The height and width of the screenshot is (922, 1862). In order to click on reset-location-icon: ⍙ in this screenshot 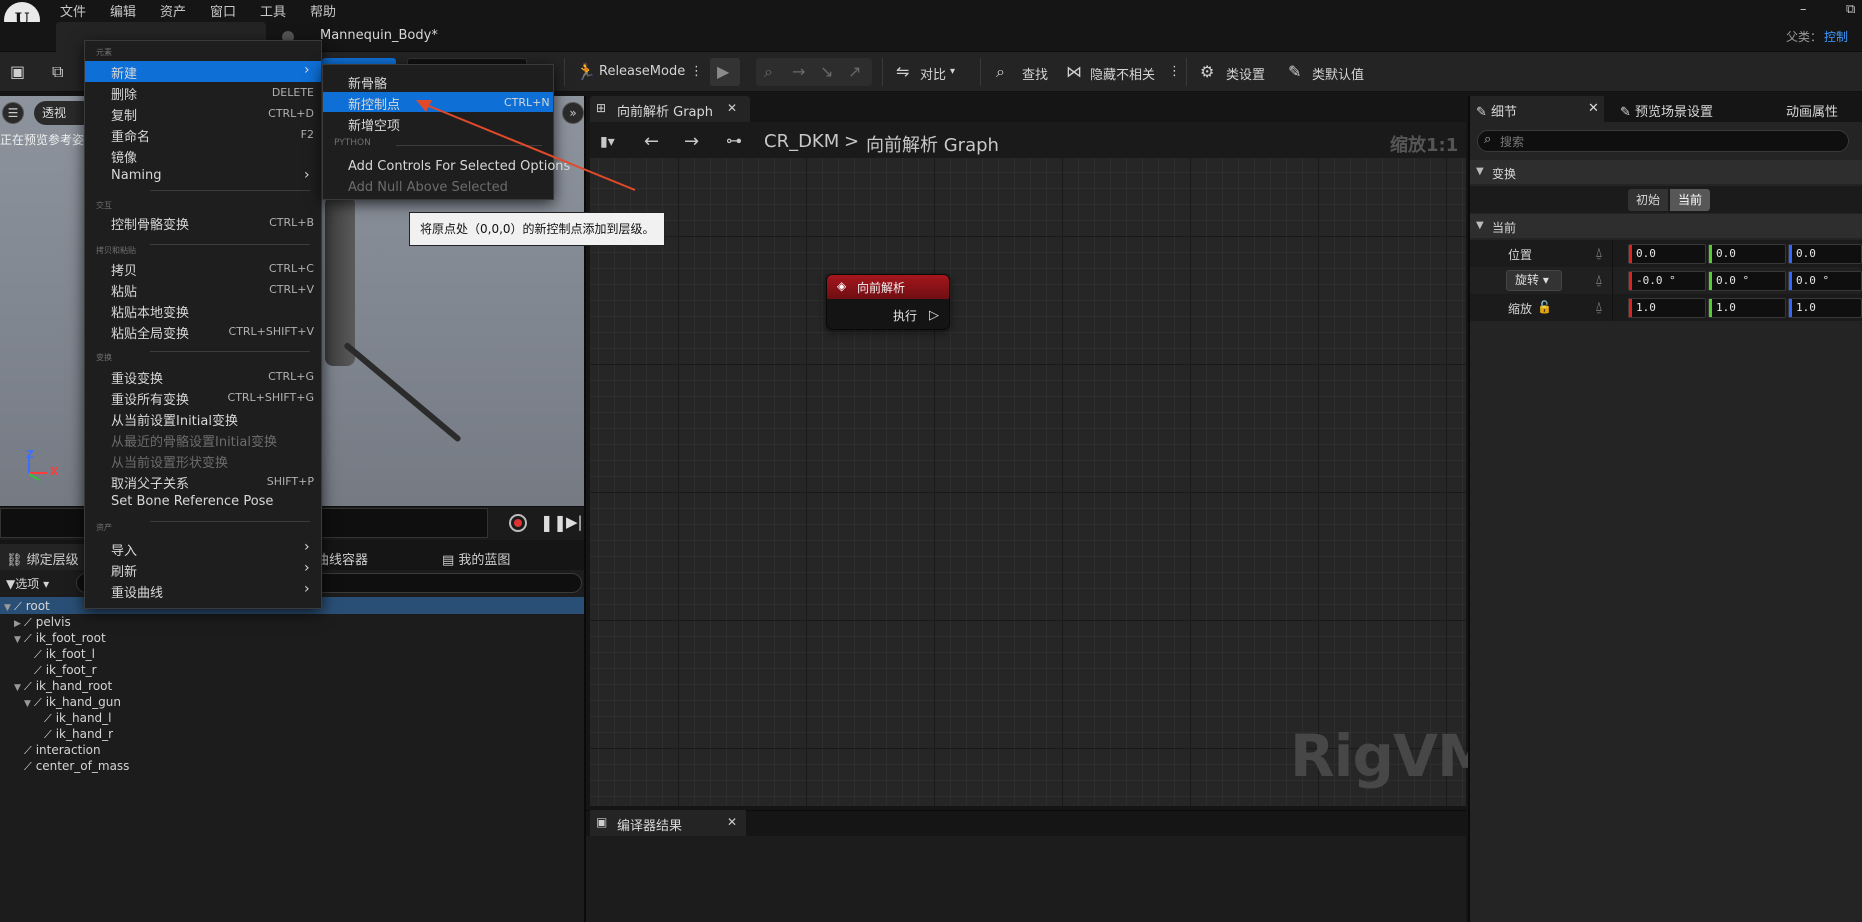, I will do `click(1599, 253)`.